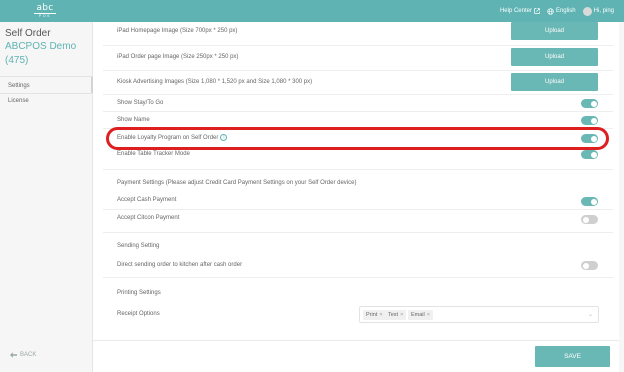 The image size is (624, 372). I want to click on accept-cash-toggle, so click(589, 201).